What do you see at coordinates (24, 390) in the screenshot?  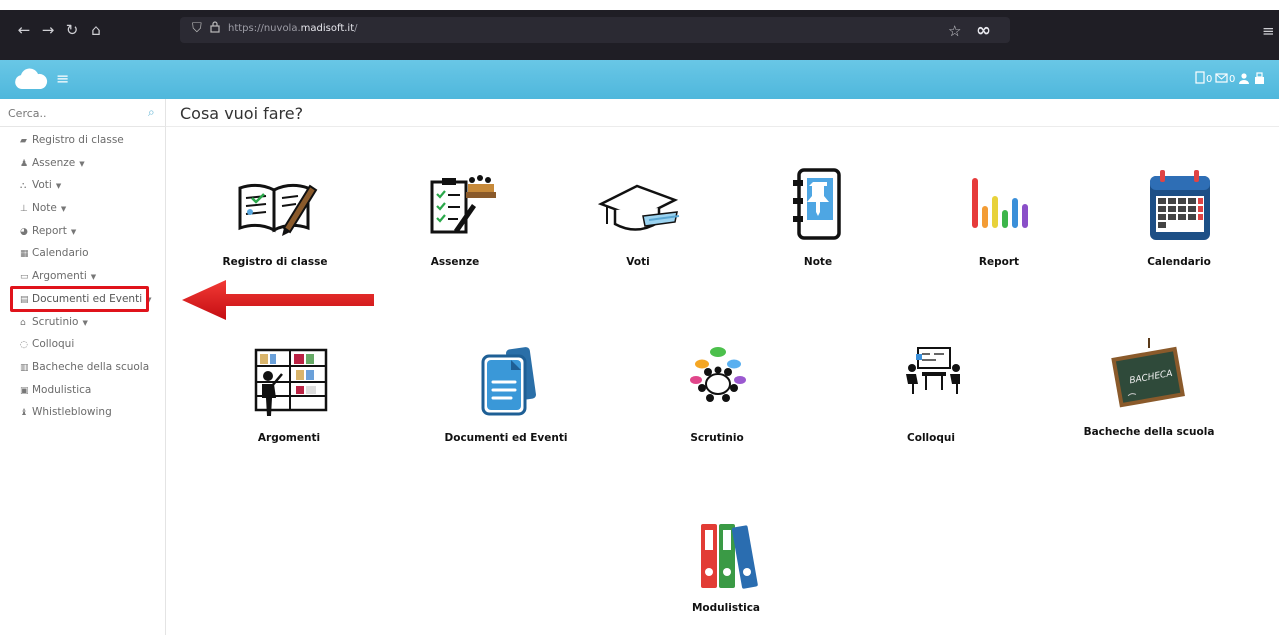 I see `forms-icon: ▣` at bounding box center [24, 390].